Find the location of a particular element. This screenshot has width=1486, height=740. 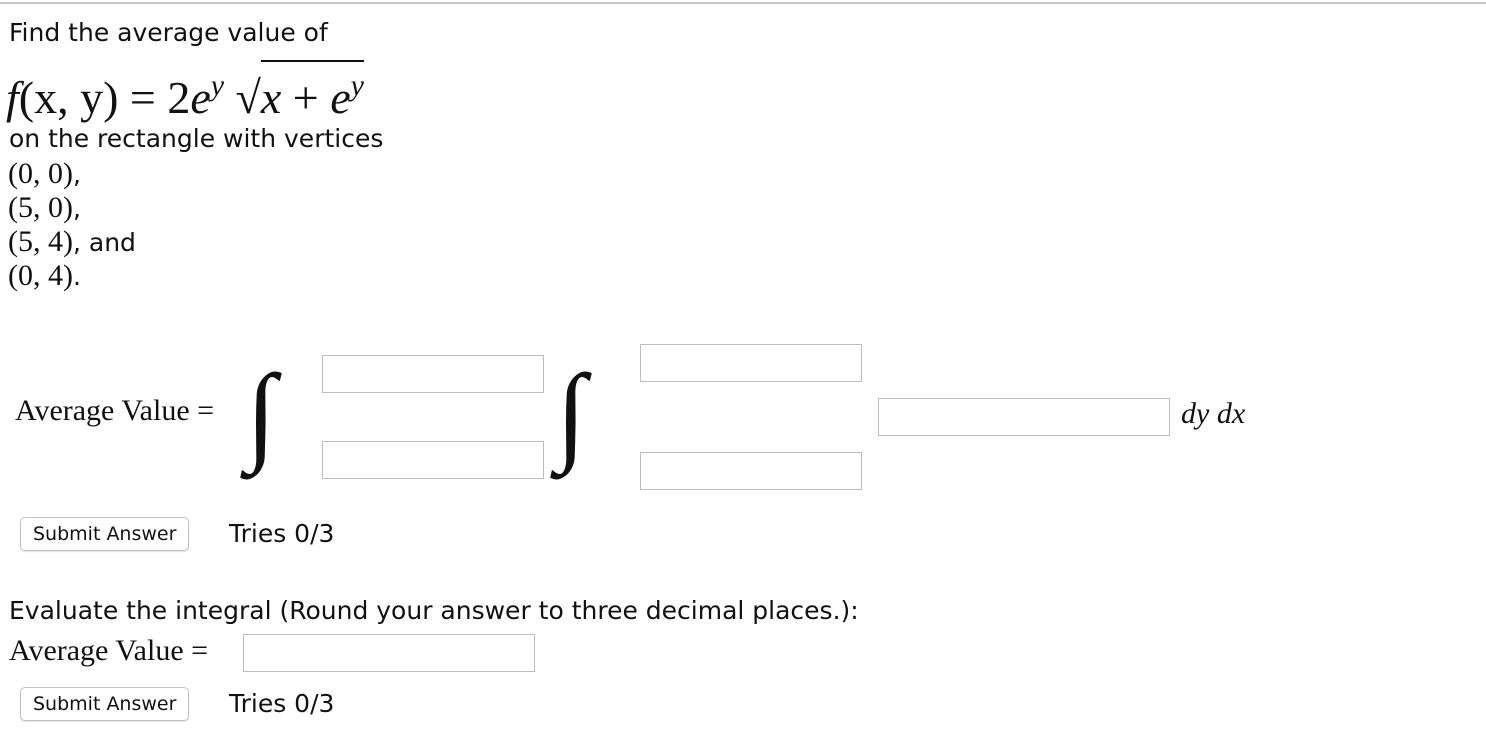

outer-upper-limit-input is located at coordinates (433, 374).